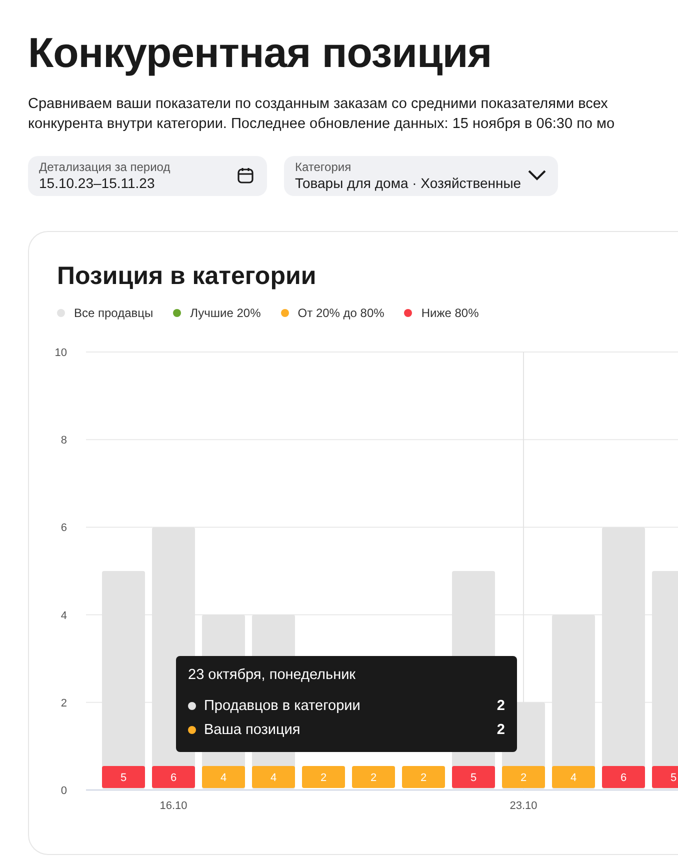  I want to click on description-line: конкурента внутри категории. Последнее обновление данных: 15 ноября в 06:30 по мо, so click(322, 124).